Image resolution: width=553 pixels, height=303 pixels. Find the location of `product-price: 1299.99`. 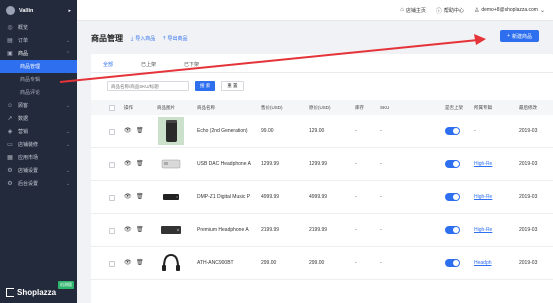

product-price: 1299.99 is located at coordinates (270, 164).